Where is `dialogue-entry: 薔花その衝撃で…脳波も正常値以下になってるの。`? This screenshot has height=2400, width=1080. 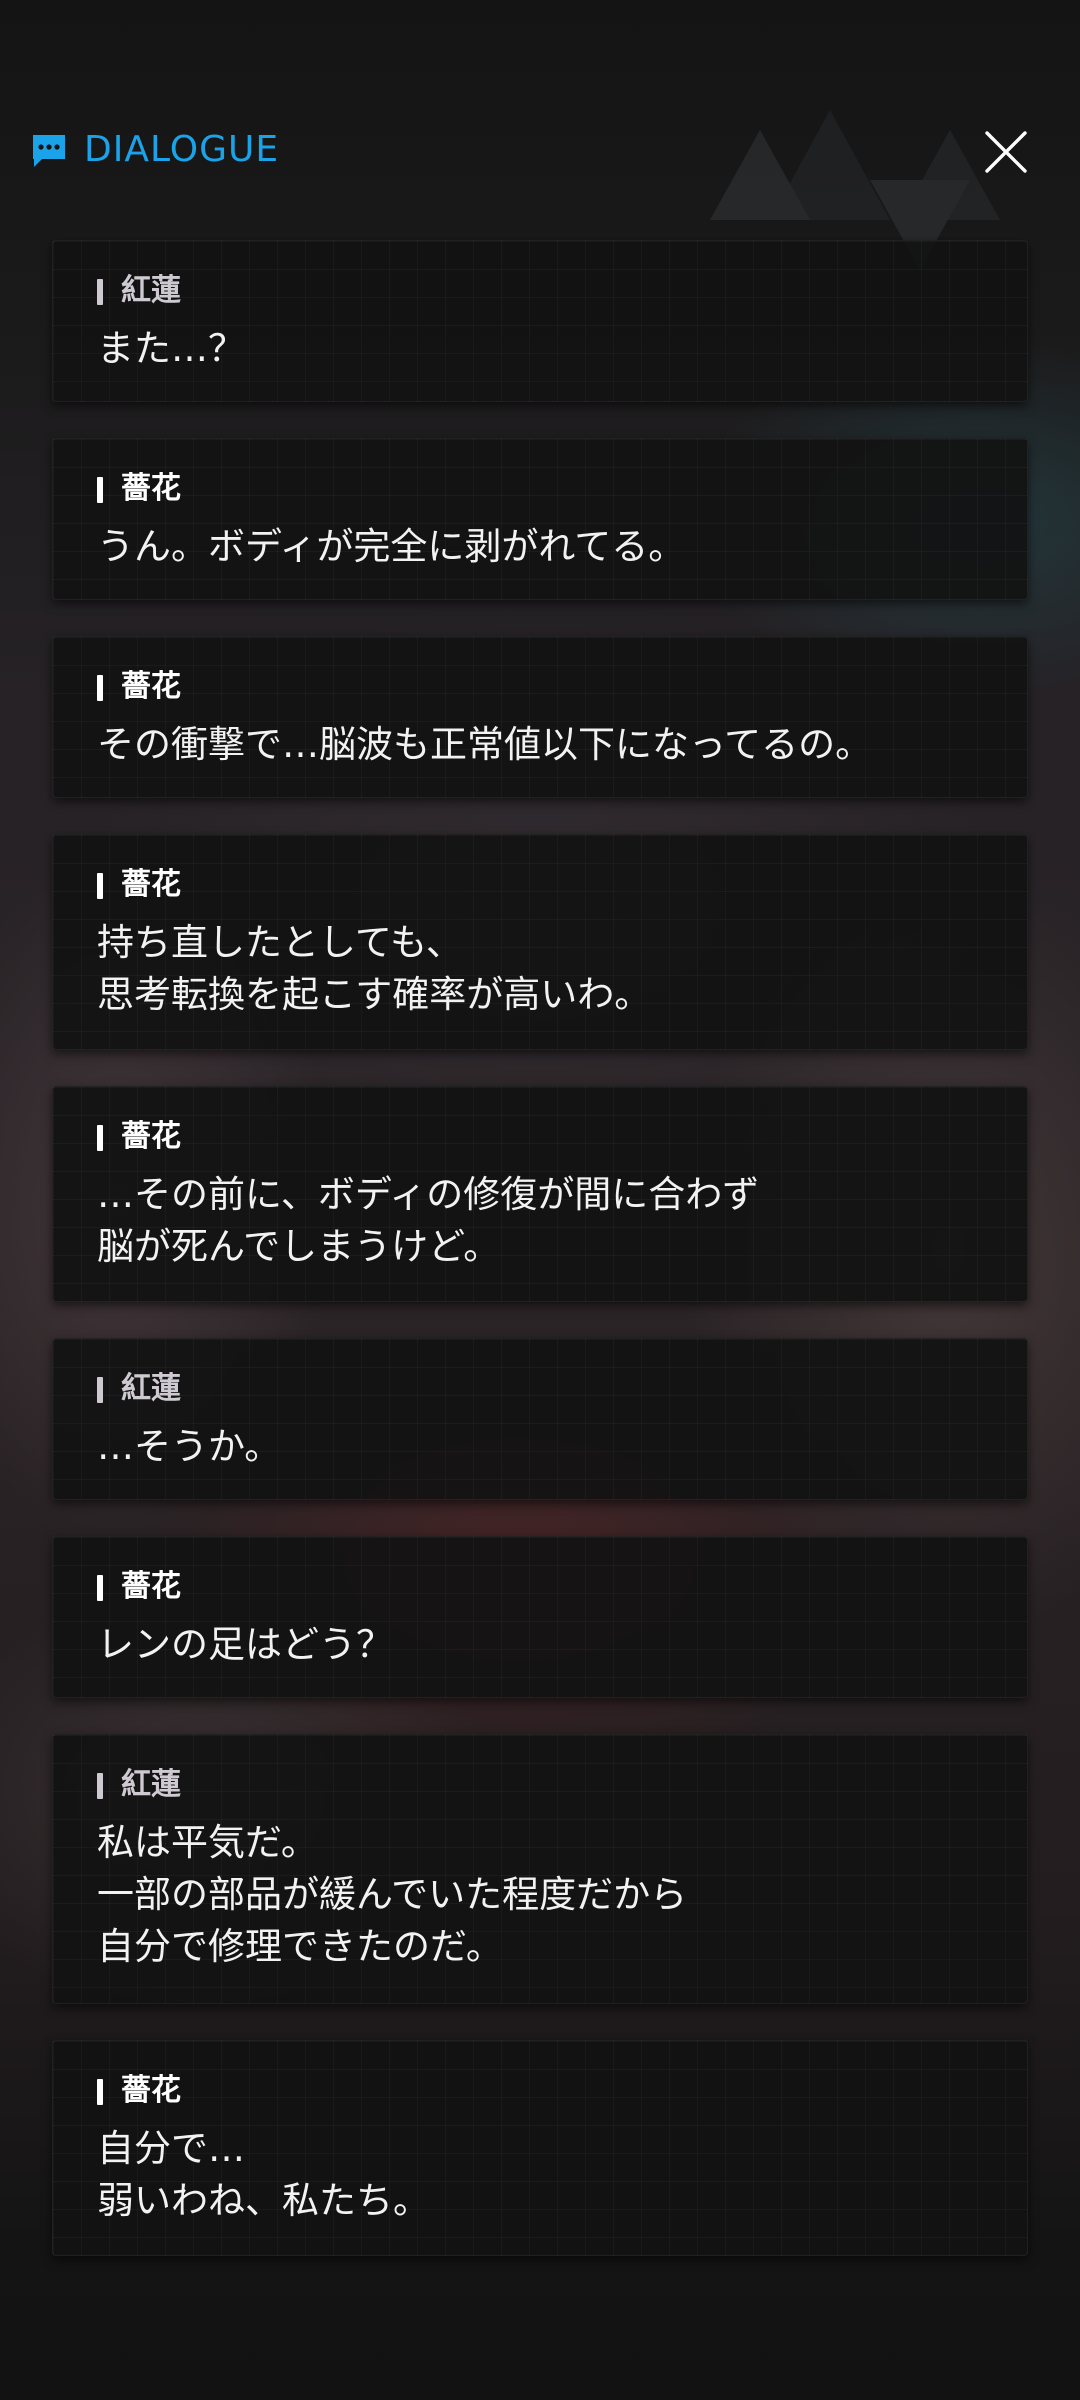
dialogue-entry: 薔花その衝撃で…脳波も正常値以下になってるの。 is located at coordinates (540, 717).